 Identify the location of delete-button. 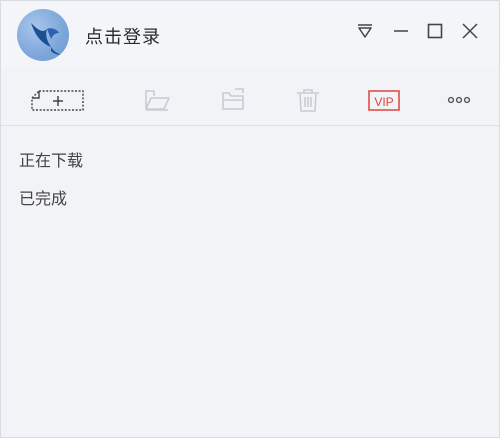
(308, 100).